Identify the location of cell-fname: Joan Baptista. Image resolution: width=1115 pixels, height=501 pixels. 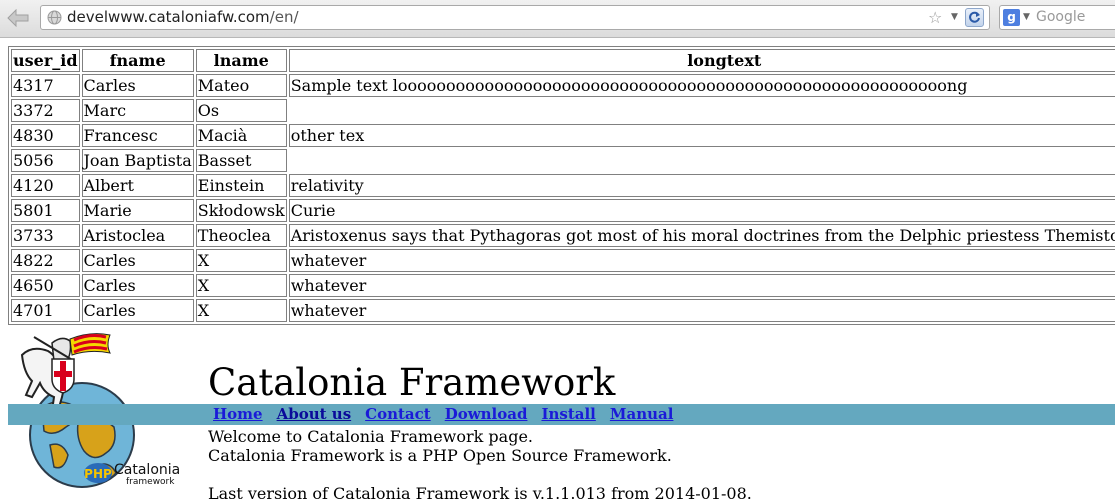
(137, 160).